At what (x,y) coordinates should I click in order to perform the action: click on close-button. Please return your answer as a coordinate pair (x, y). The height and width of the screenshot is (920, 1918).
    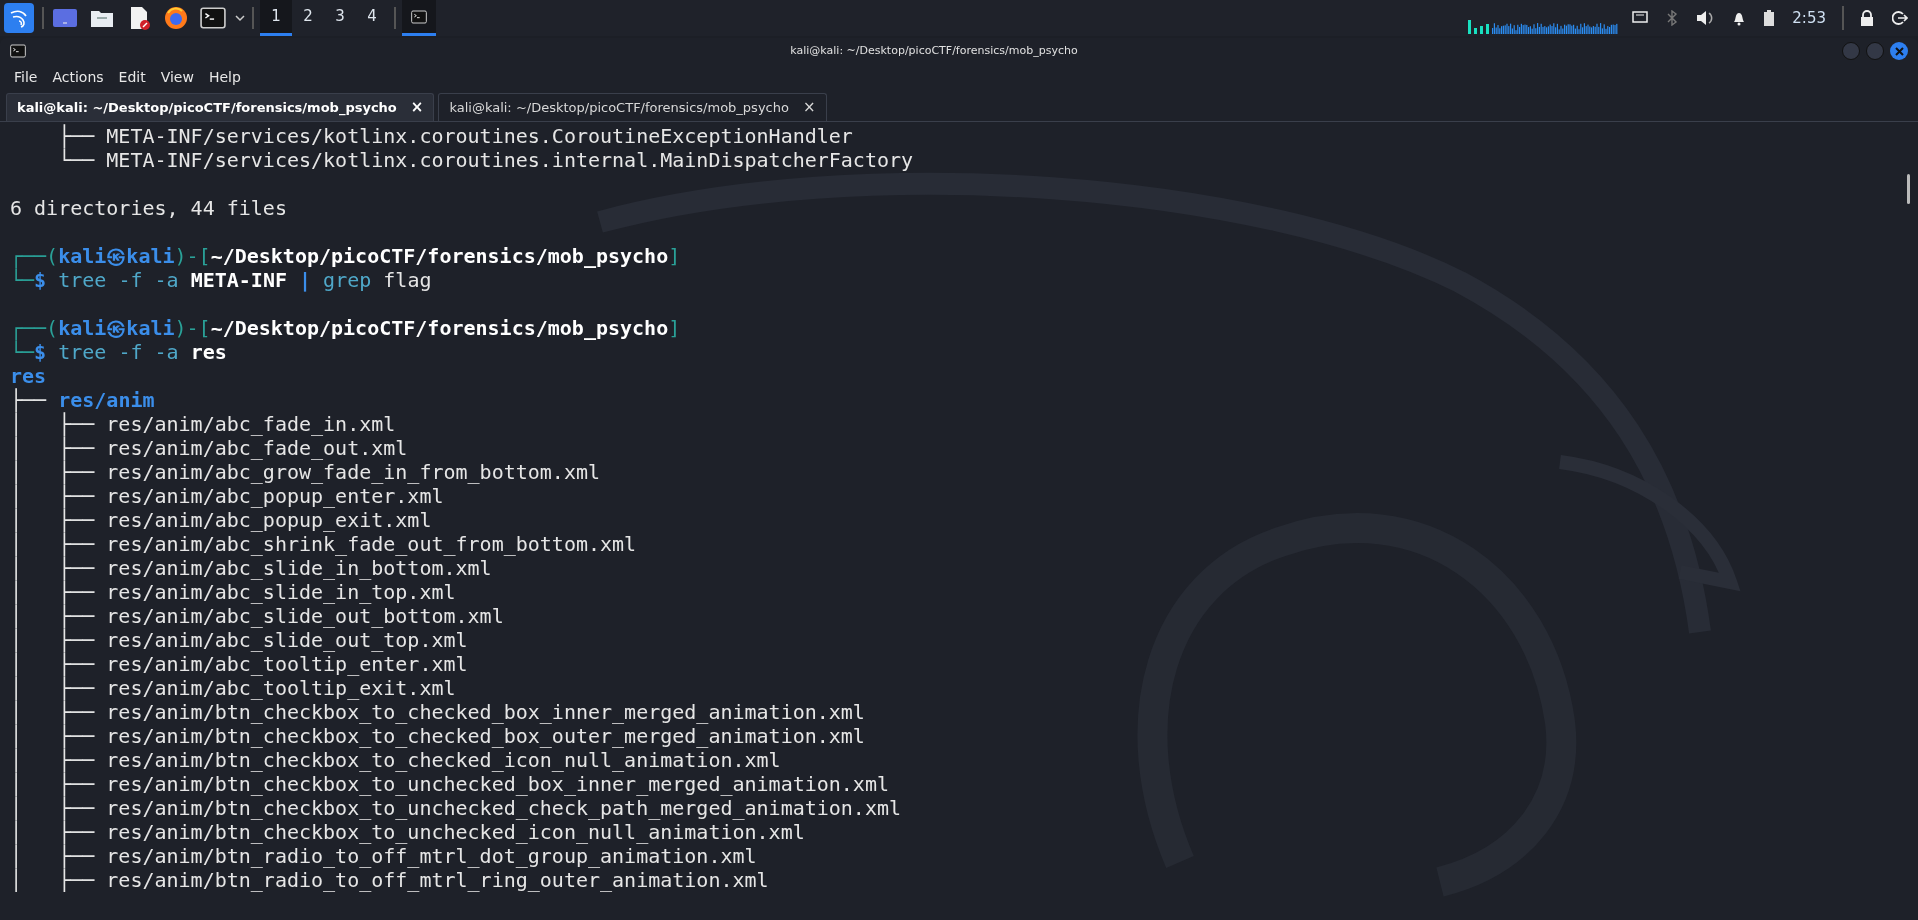
    Looking at the image, I should click on (1899, 51).